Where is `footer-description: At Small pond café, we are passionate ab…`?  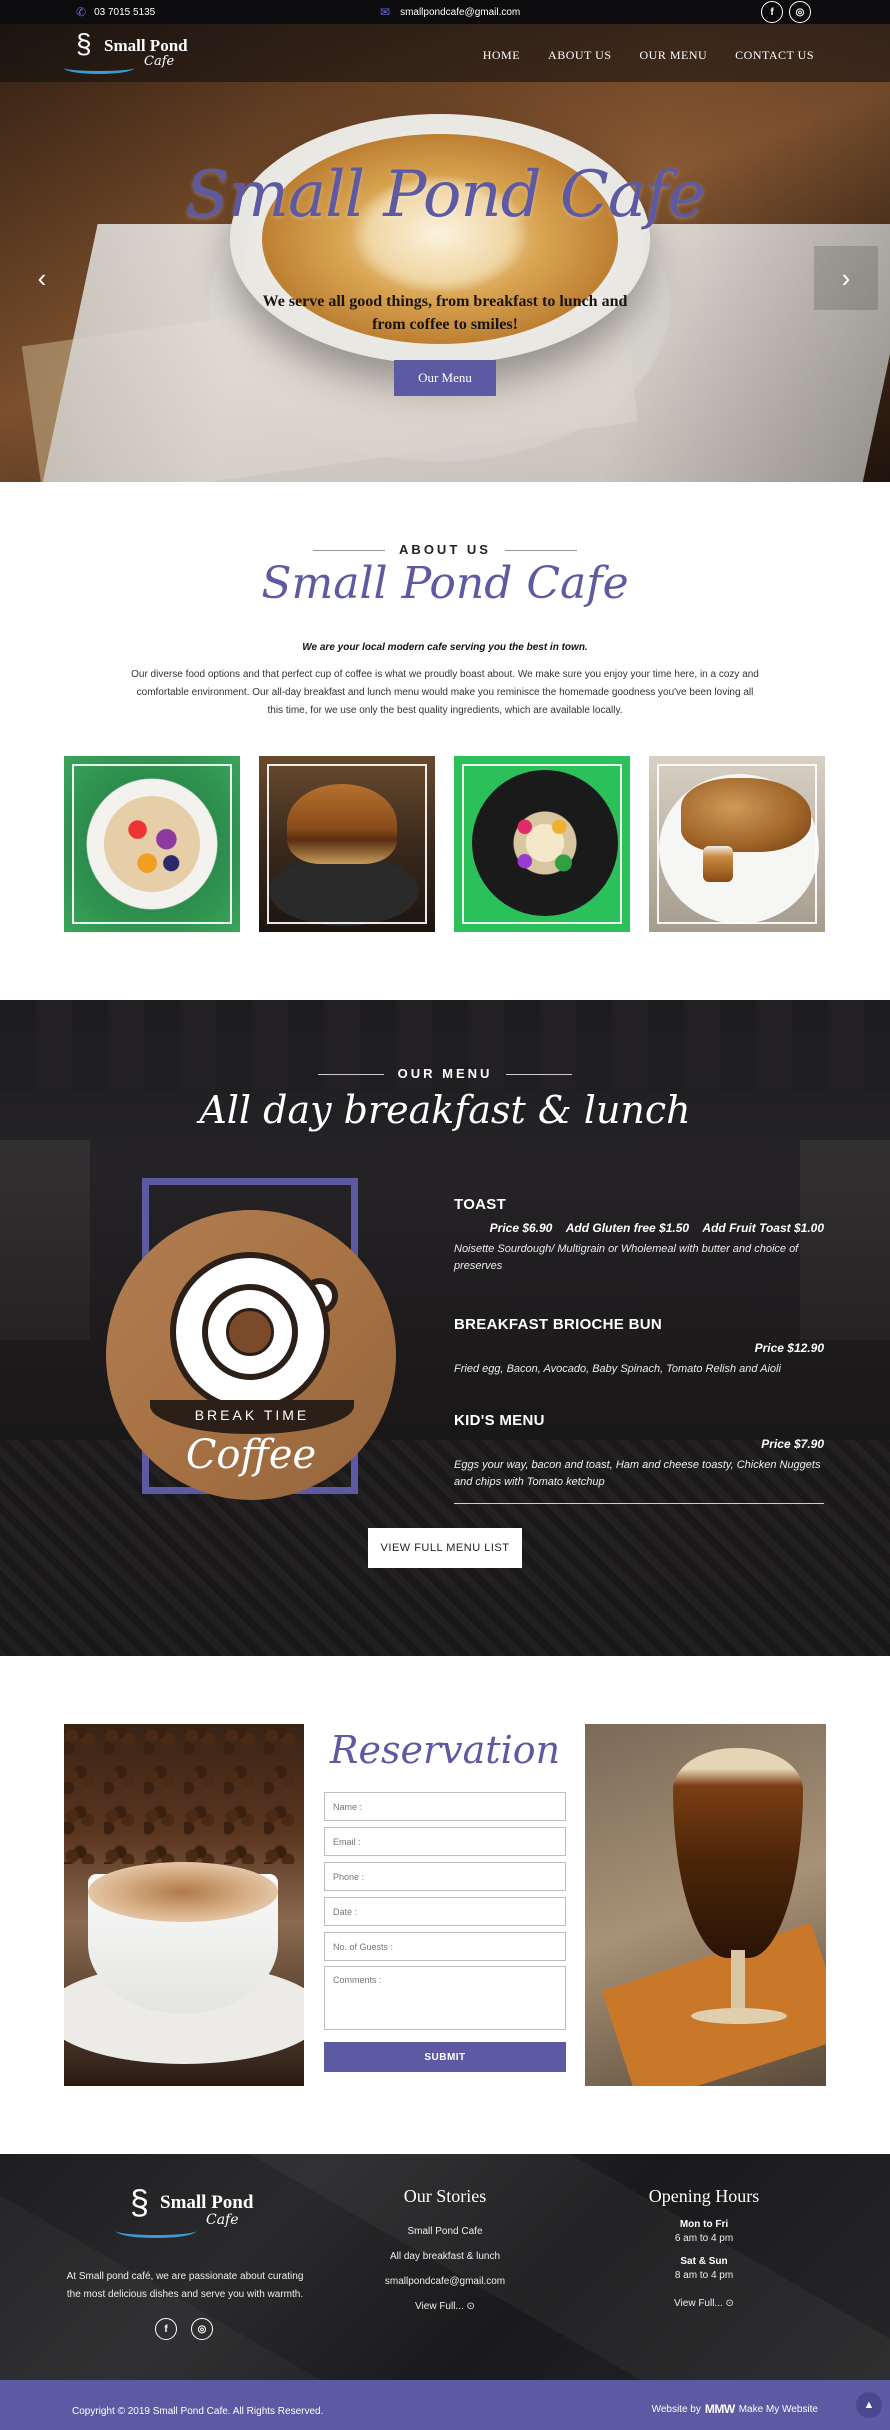
footer-description: At Small pond café, we are passionate ab… is located at coordinates (185, 2285).